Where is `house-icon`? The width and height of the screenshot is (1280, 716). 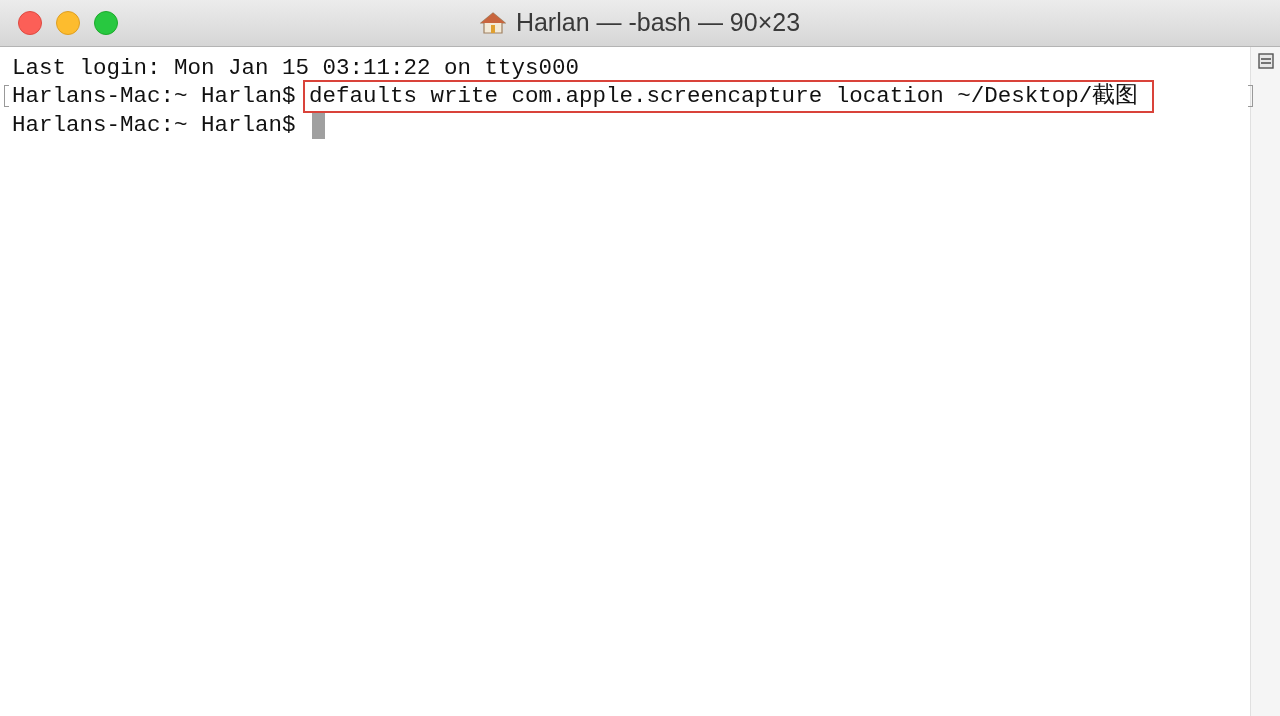 house-icon is located at coordinates (492, 23).